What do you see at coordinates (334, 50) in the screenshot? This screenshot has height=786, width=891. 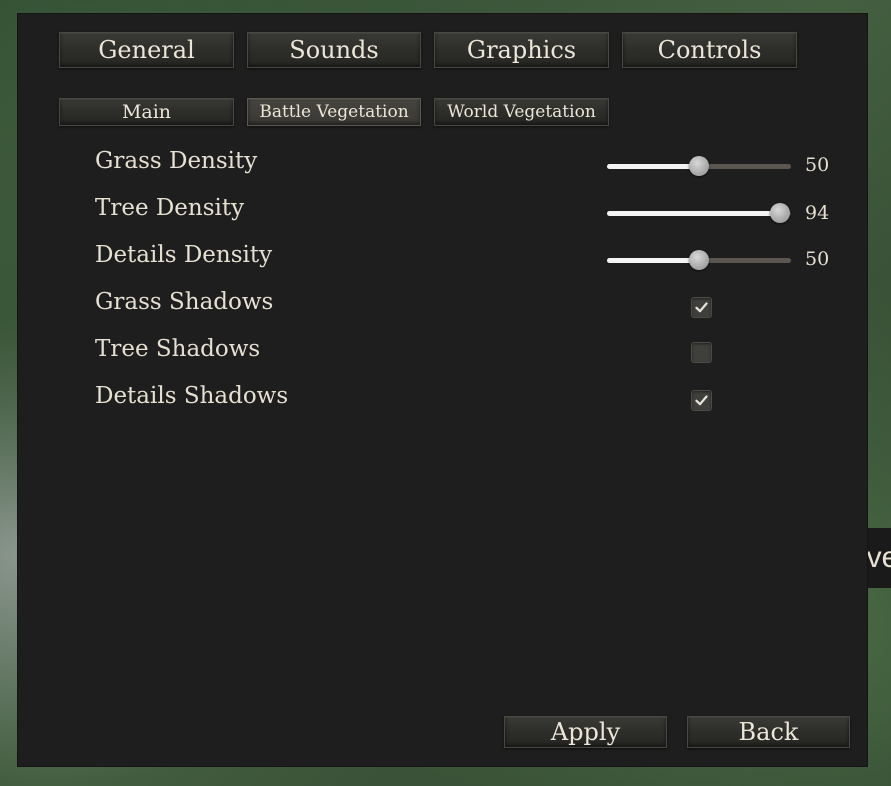 I see `tab-sounds: Sounds` at bounding box center [334, 50].